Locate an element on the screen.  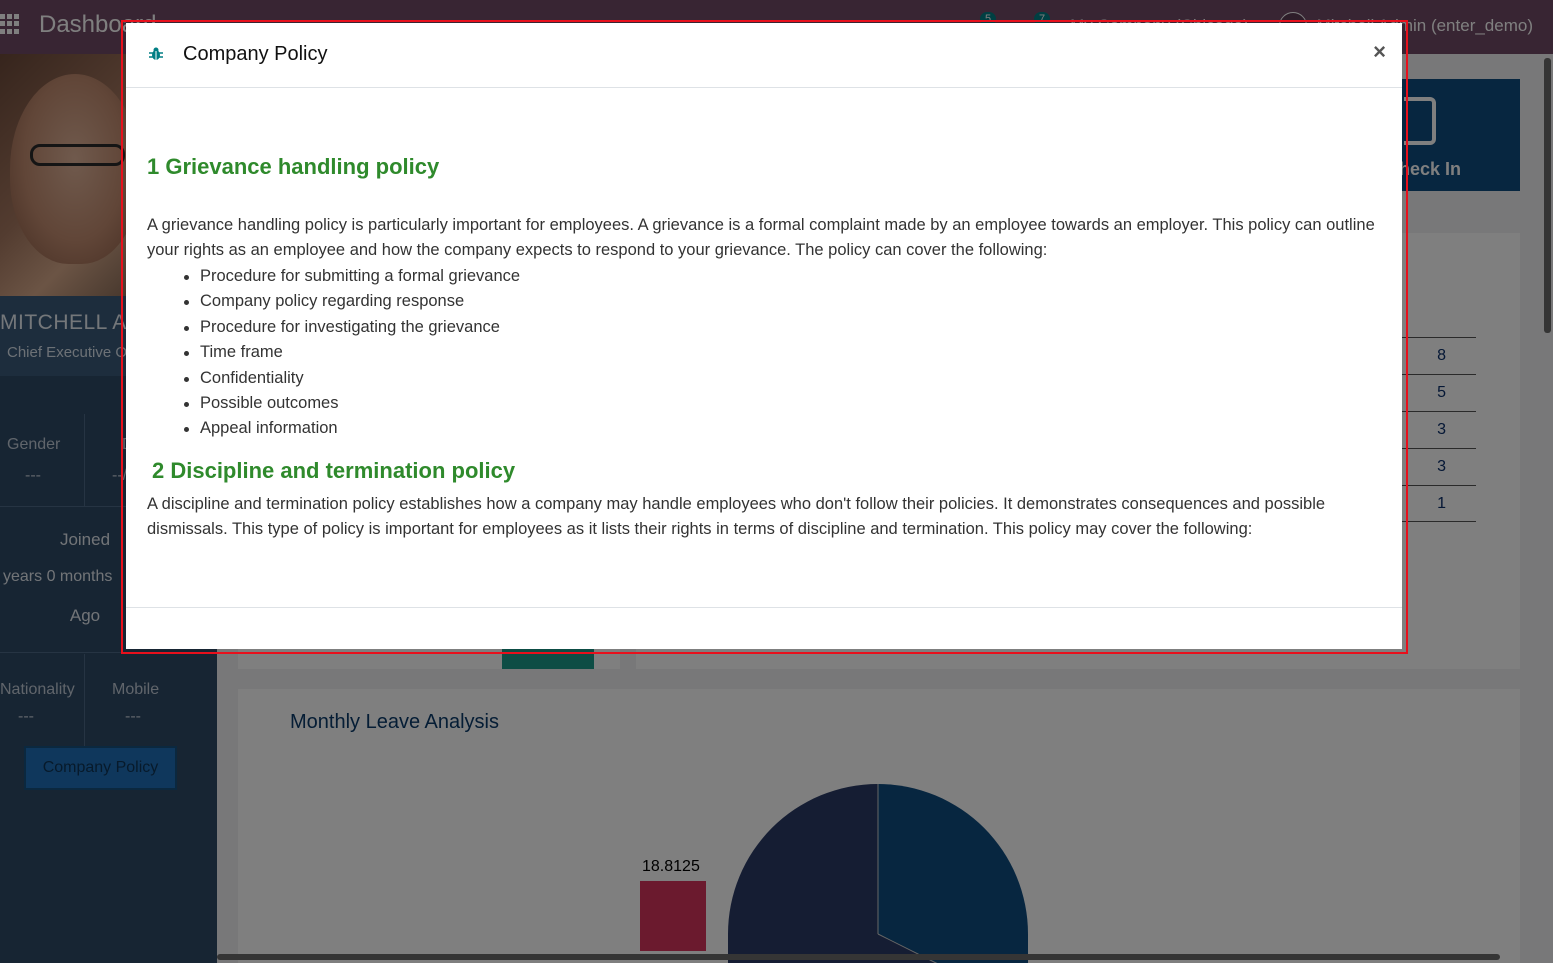
dialog-footer is located at coordinates (764, 628).